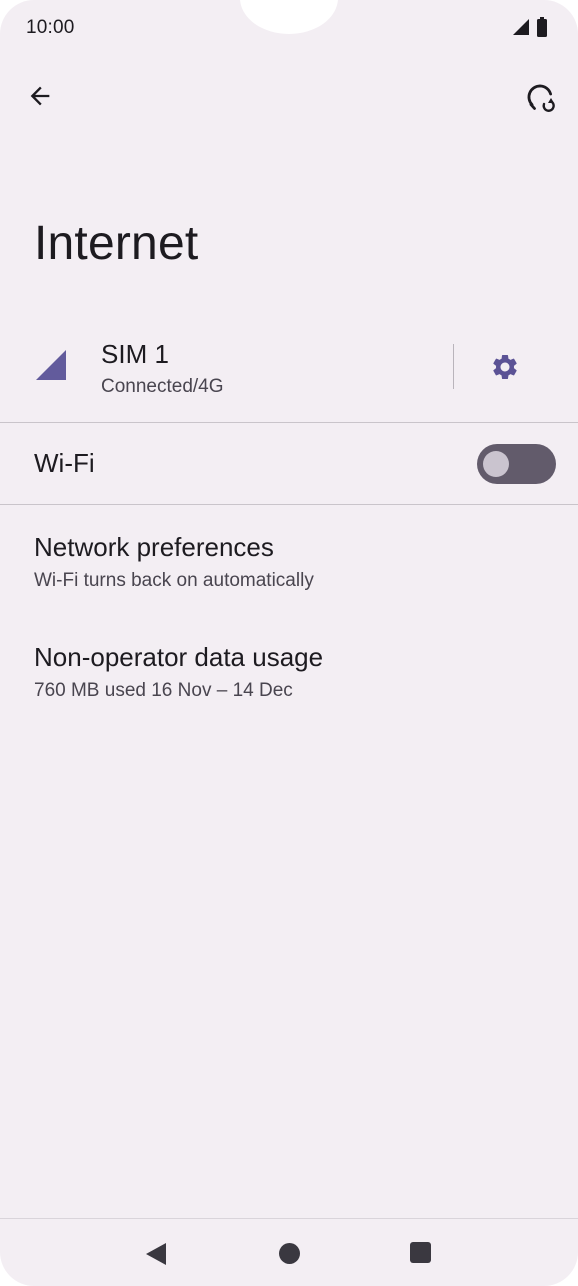 The image size is (578, 1286). I want to click on wifi-row: Wi-Fi, so click(289, 464).